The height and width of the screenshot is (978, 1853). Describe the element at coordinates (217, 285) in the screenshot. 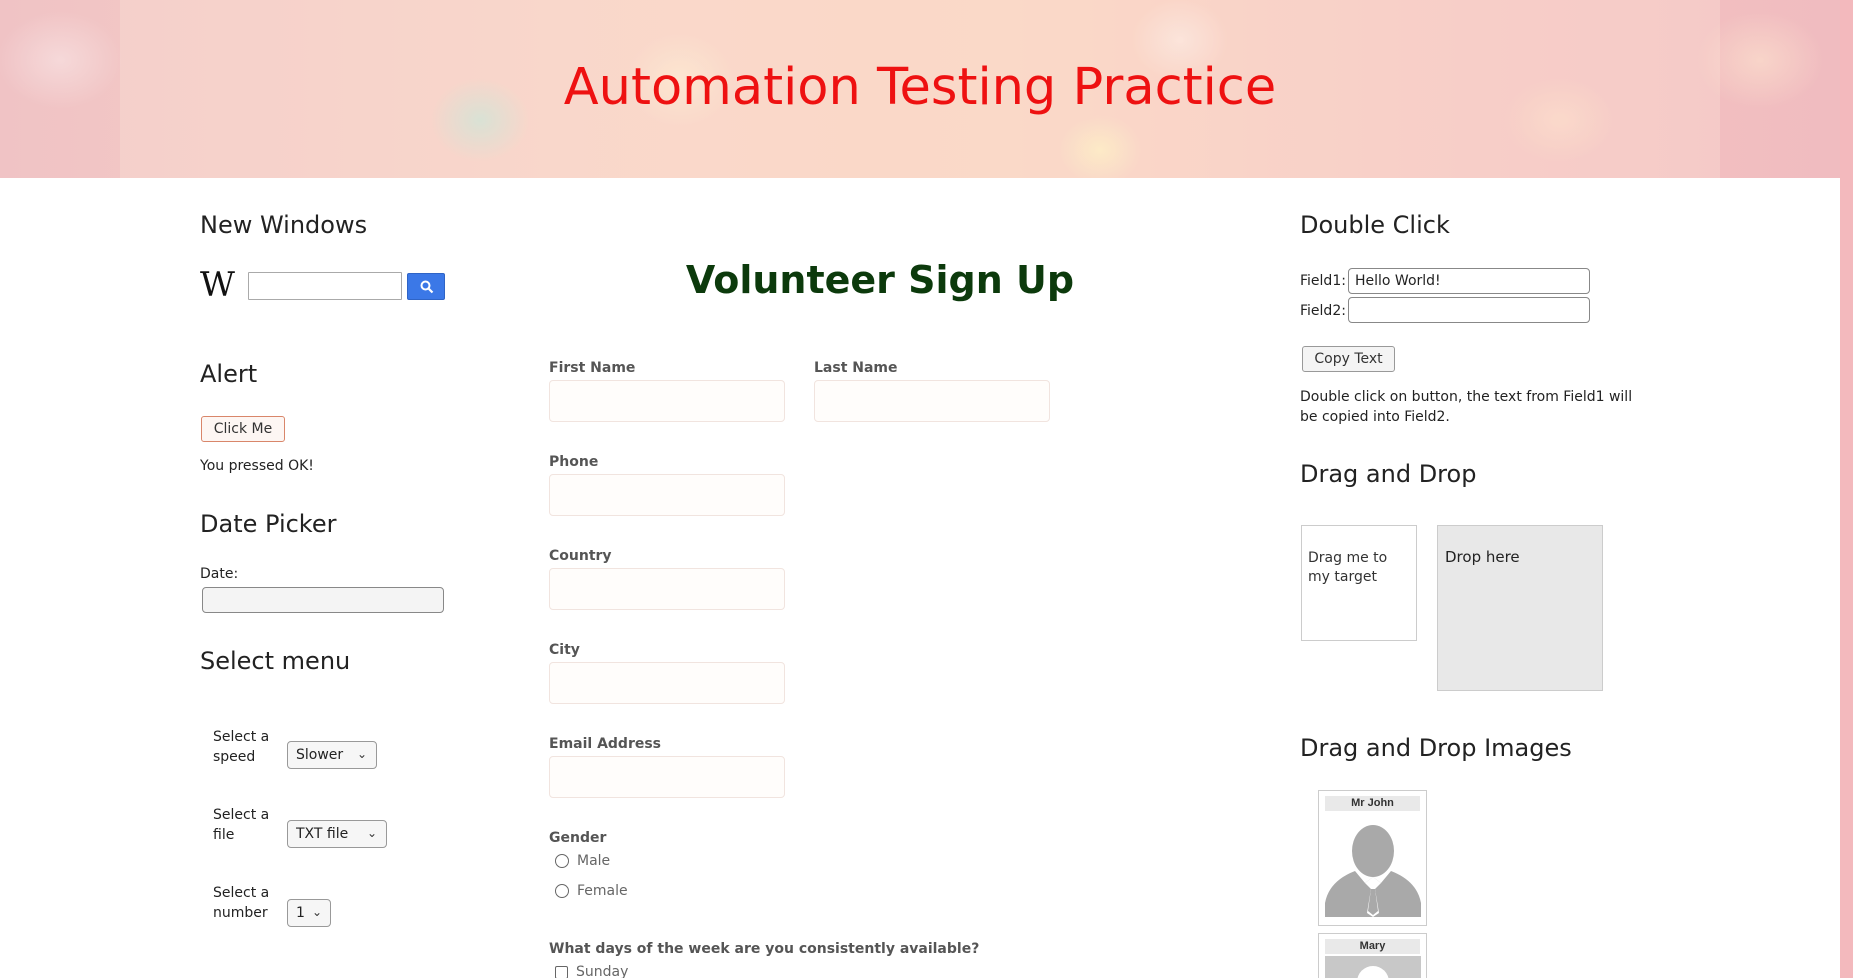

I see `wikipedia-logo-icon: W` at that location.